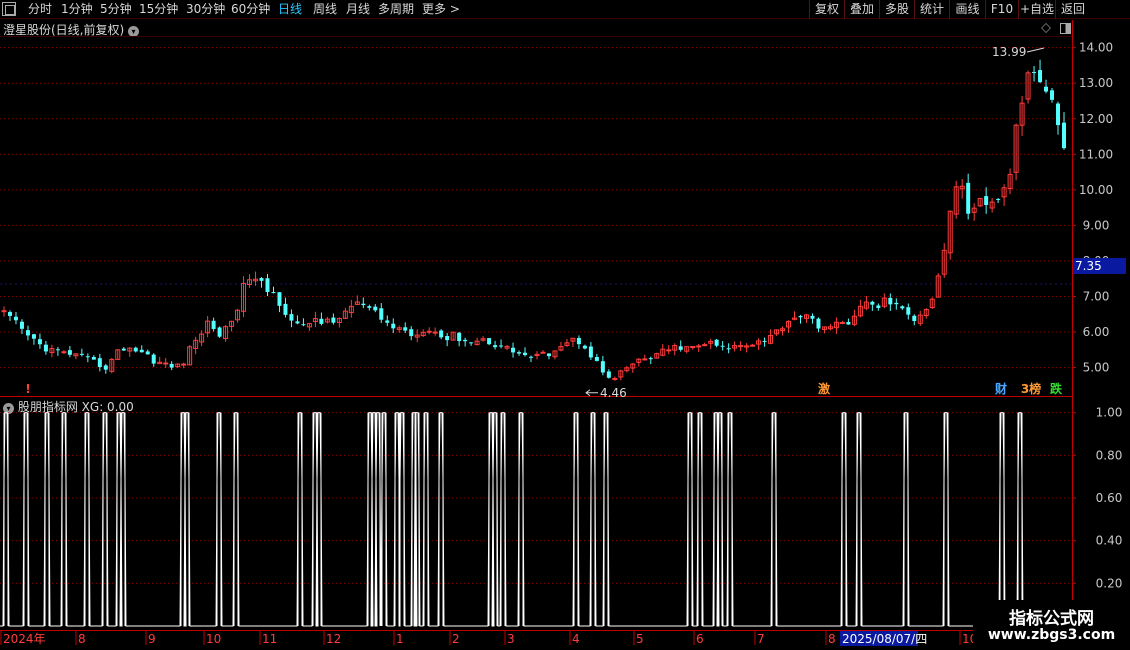  I want to click on date-tick-label: 4, so click(576, 639).